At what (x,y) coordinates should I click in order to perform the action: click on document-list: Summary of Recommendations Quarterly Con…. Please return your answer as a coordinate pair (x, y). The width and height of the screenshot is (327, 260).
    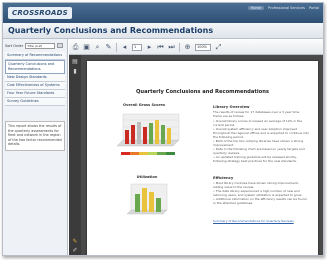
    Looking at the image, I should click on (35, 79).